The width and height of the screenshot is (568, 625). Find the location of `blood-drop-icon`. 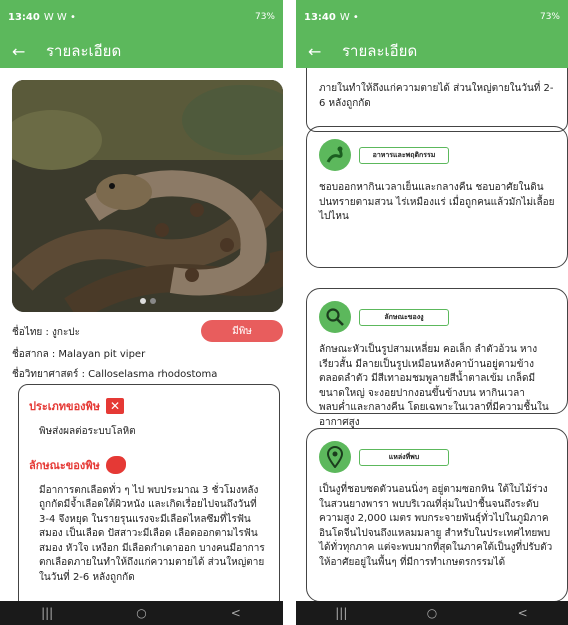

blood-drop-icon is located at coordinates (115, 464).